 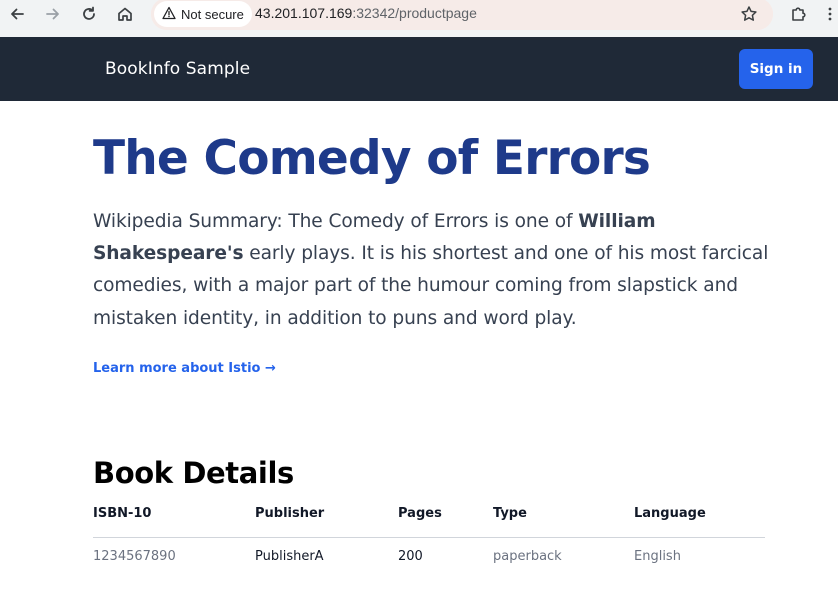 What do you see at coordinates (419, 69) in the screenshot?
I see `app-header: BookInfo Sample Sign in` at bounding box center [419, 69].